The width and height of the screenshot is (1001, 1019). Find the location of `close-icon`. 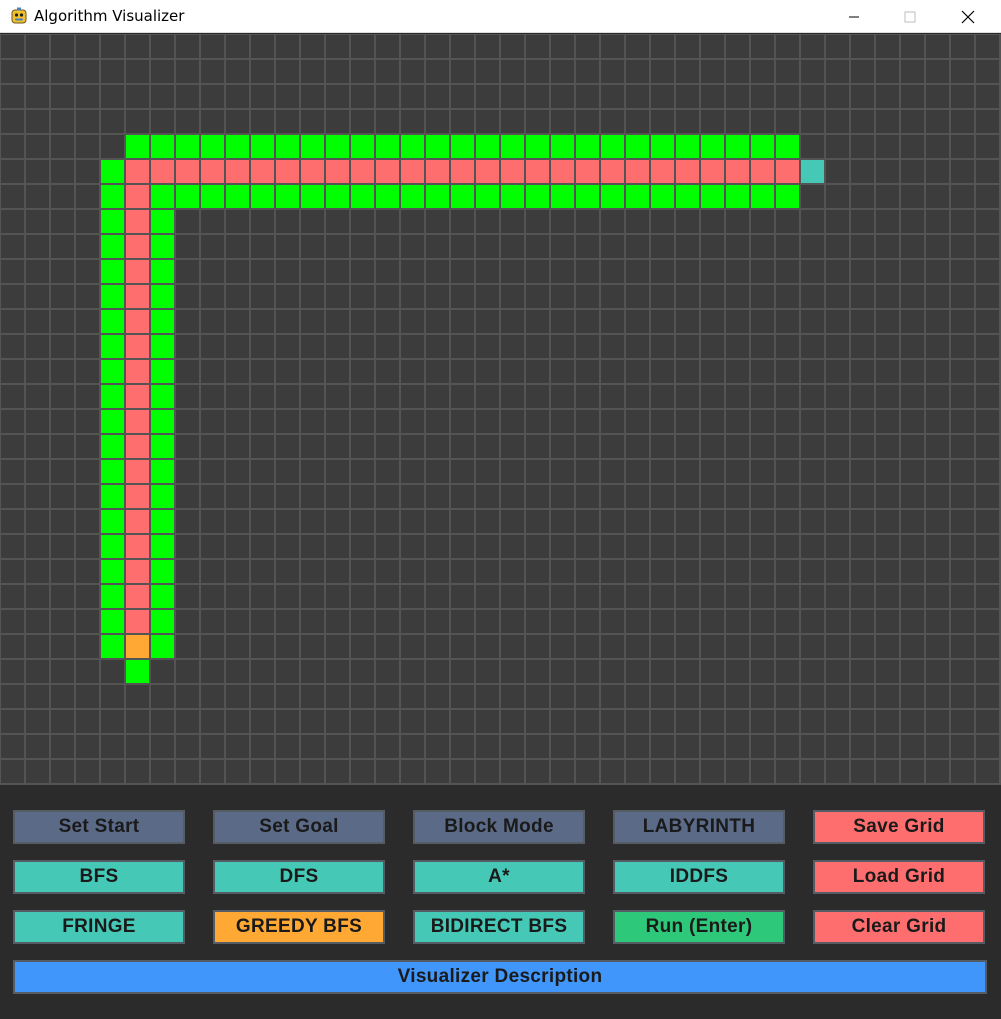

close-icon is located at coordinates (968, 16).